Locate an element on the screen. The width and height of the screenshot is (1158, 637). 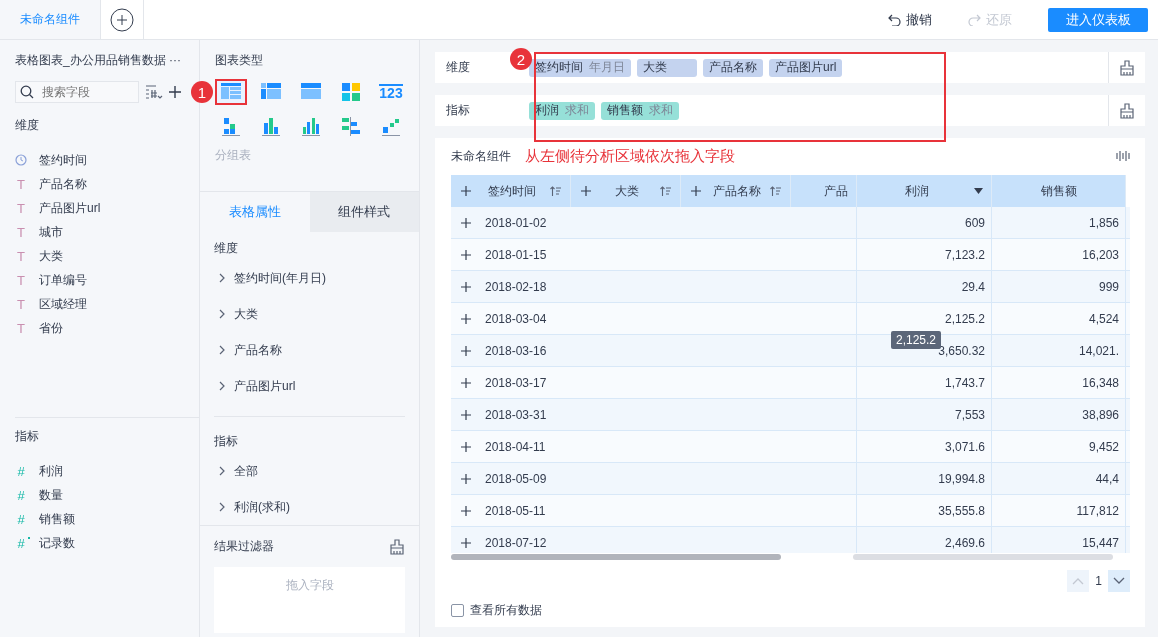
property-item: 利润(求和) is located at coordinates (262, 507).